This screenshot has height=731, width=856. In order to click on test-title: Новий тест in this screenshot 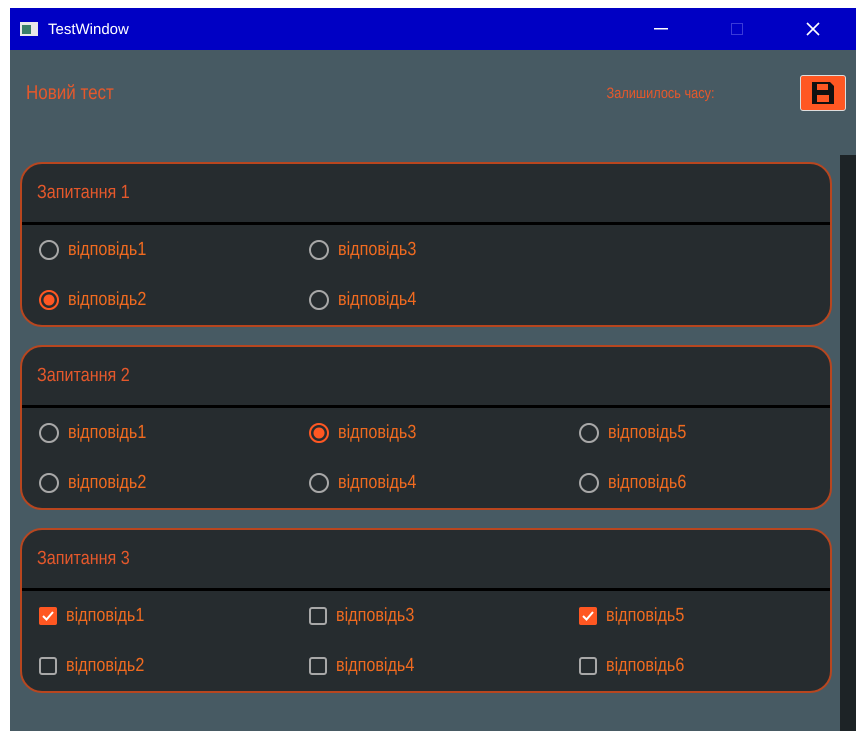, I will do `click(70, 93)`.